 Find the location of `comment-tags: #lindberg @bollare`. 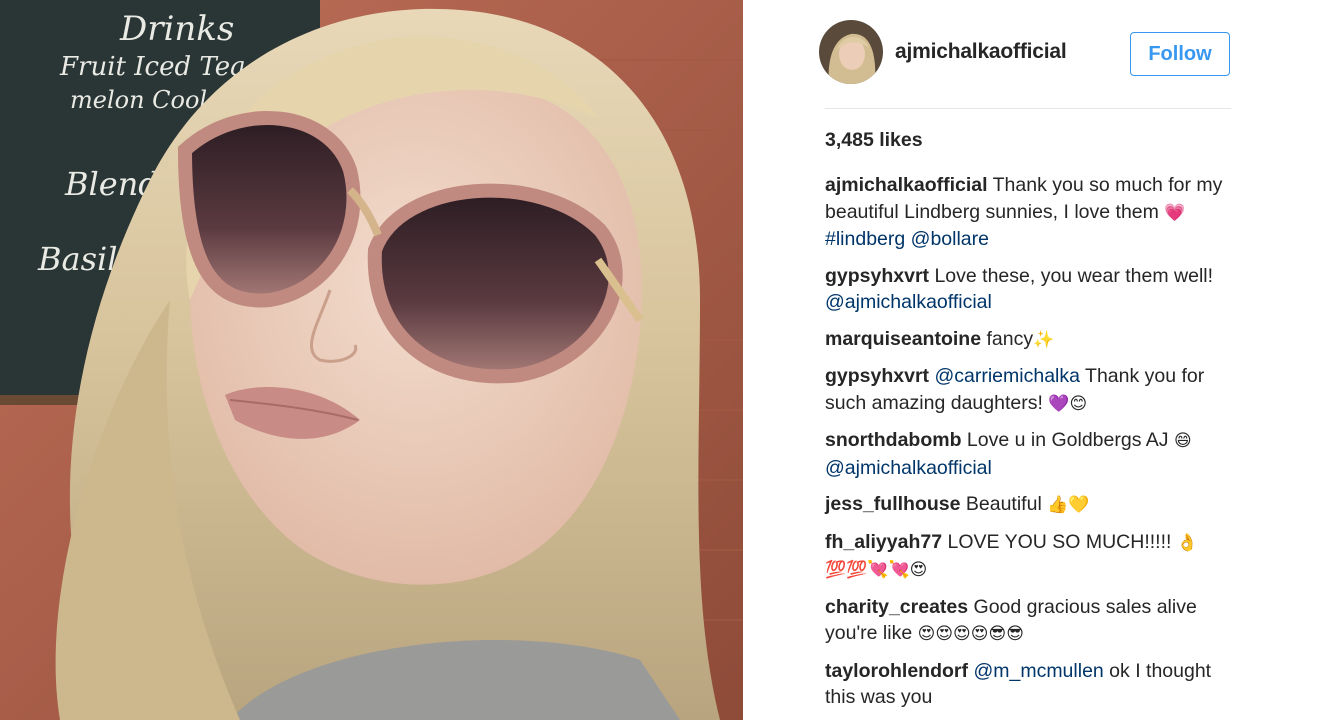

comment-tags: #lindberg @bollare is located at coordinates (907, 239).